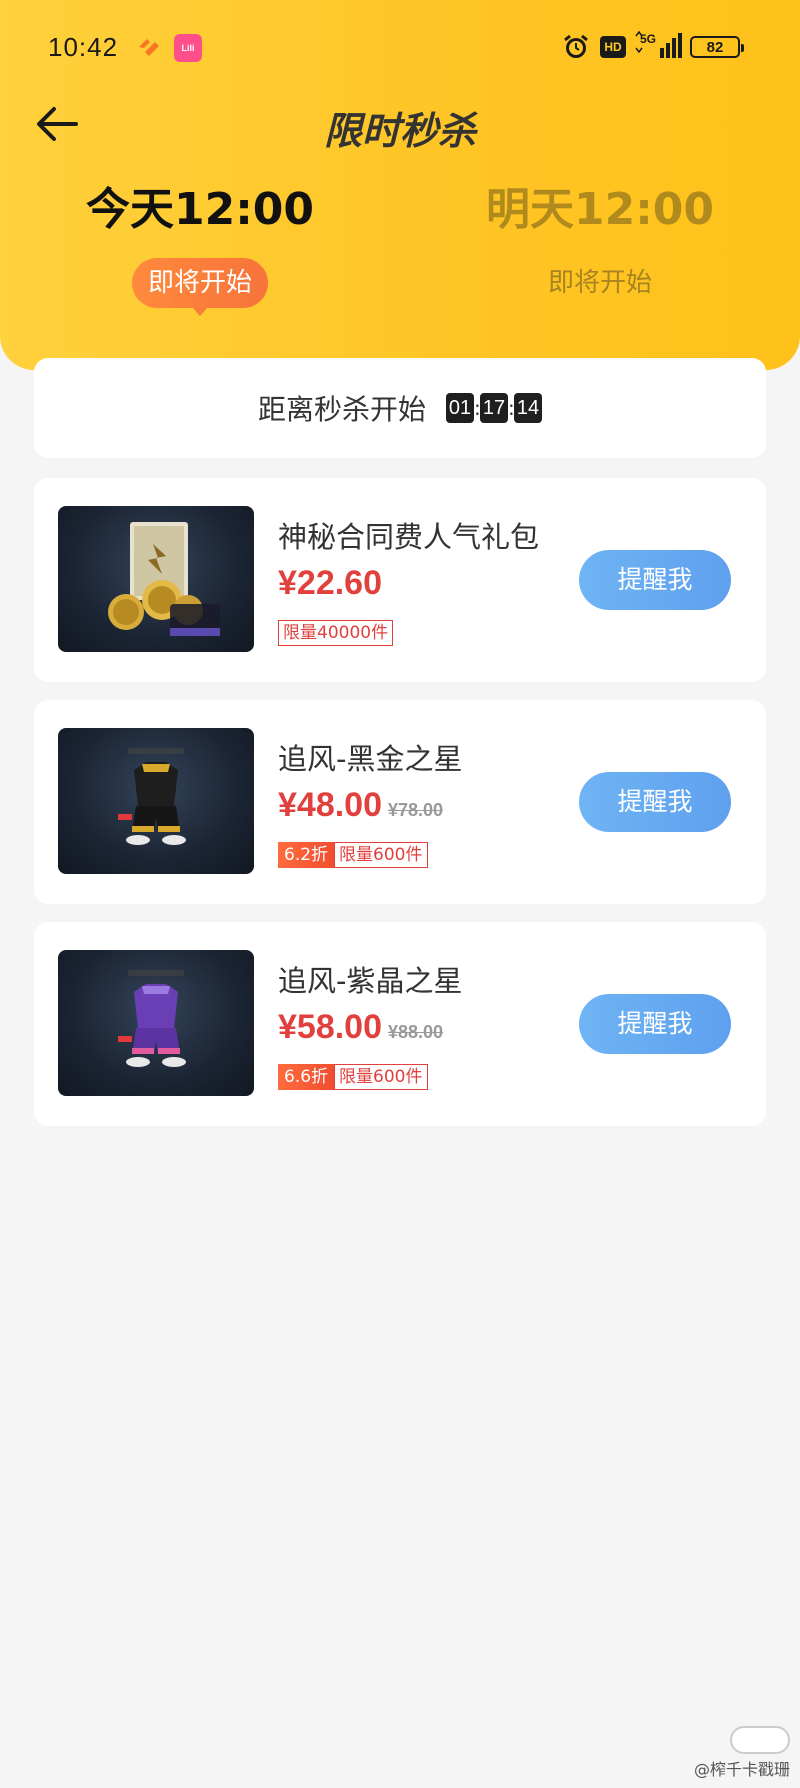 The height and width of the screenshot is (1788, 800). Describe the element at coordinates (760, 1740) in the screenshot. I see `watermark-logo` at that location.